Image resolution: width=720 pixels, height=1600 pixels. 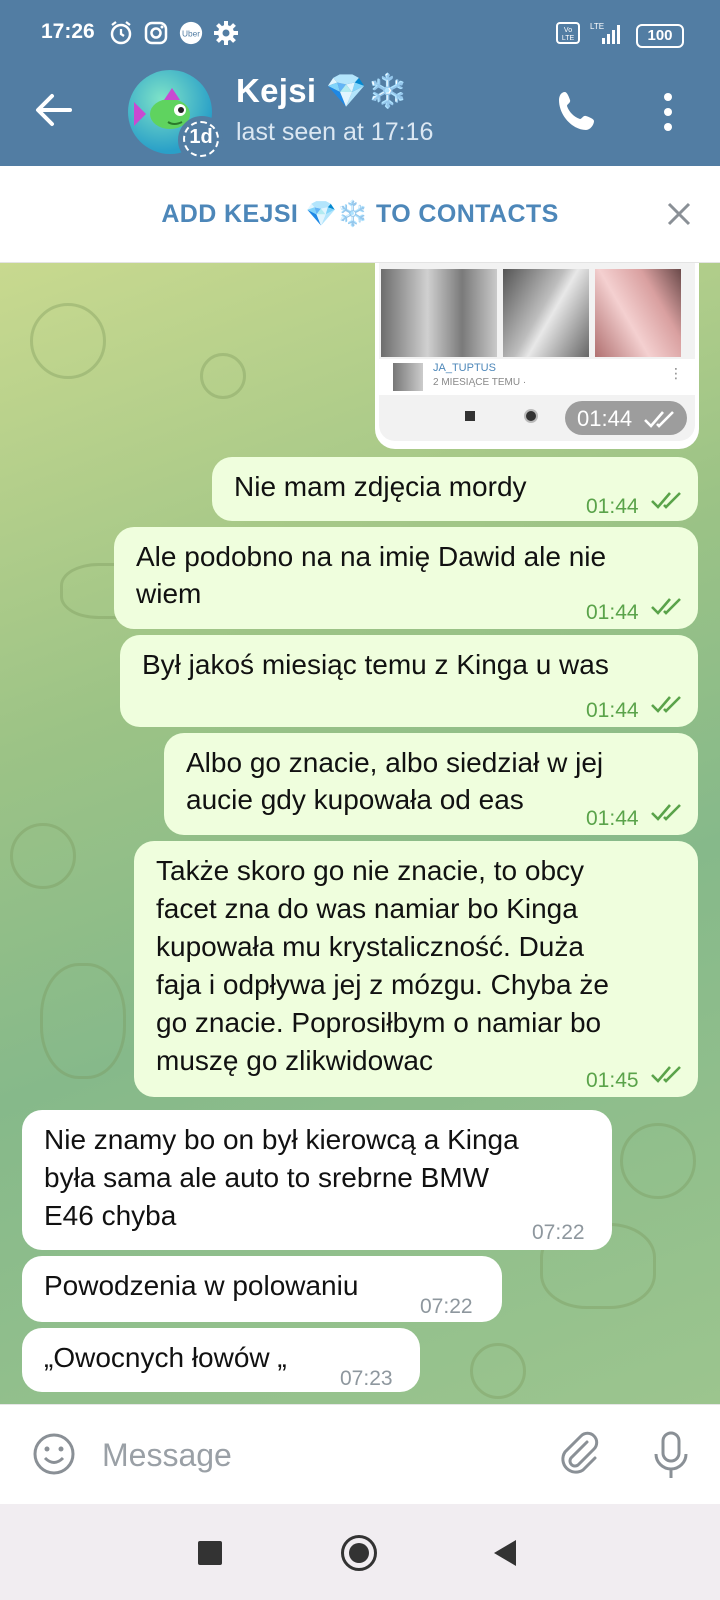 What do you see at coordinates (54, 1454) in the screenshot?
I see `emoji-icon` at bounding box center [54, 1454].